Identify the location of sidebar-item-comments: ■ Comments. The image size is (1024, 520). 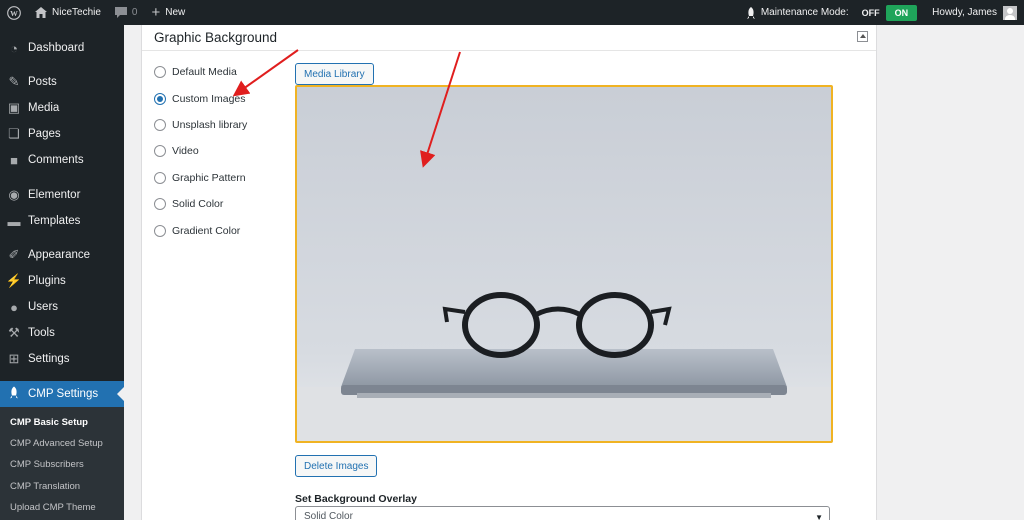
(62, 160).